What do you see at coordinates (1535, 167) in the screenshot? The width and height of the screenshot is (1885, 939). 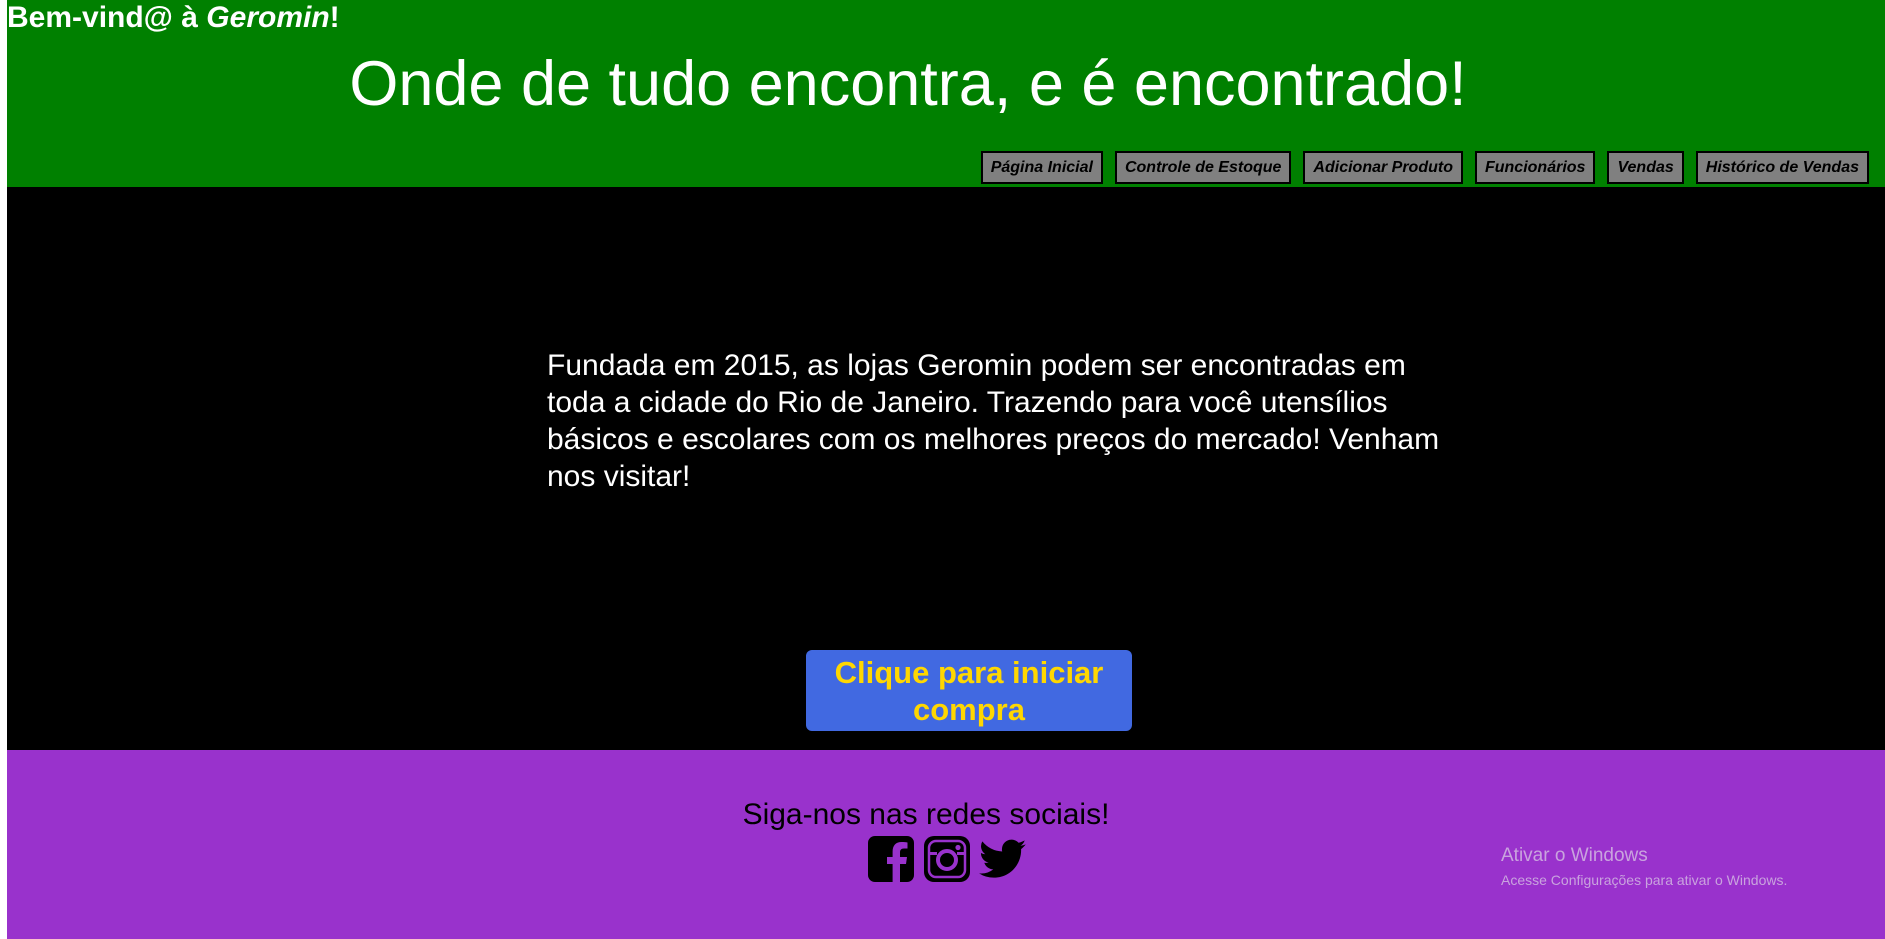 I see `nav-item-funcionarios: Funcionários` at bounding box center [1535, 167].